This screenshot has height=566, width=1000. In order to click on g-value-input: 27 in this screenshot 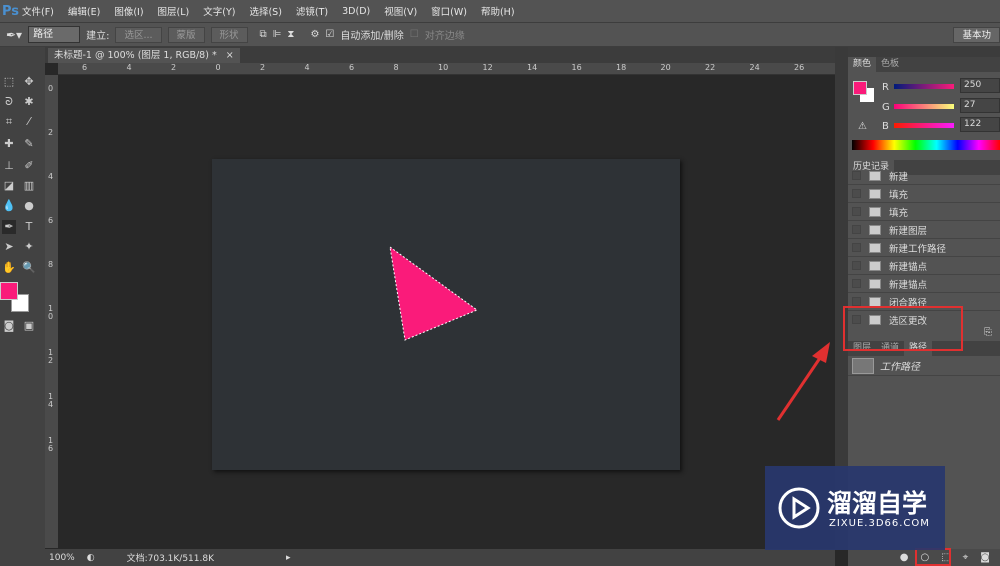, I will do `click(980, 105)`.